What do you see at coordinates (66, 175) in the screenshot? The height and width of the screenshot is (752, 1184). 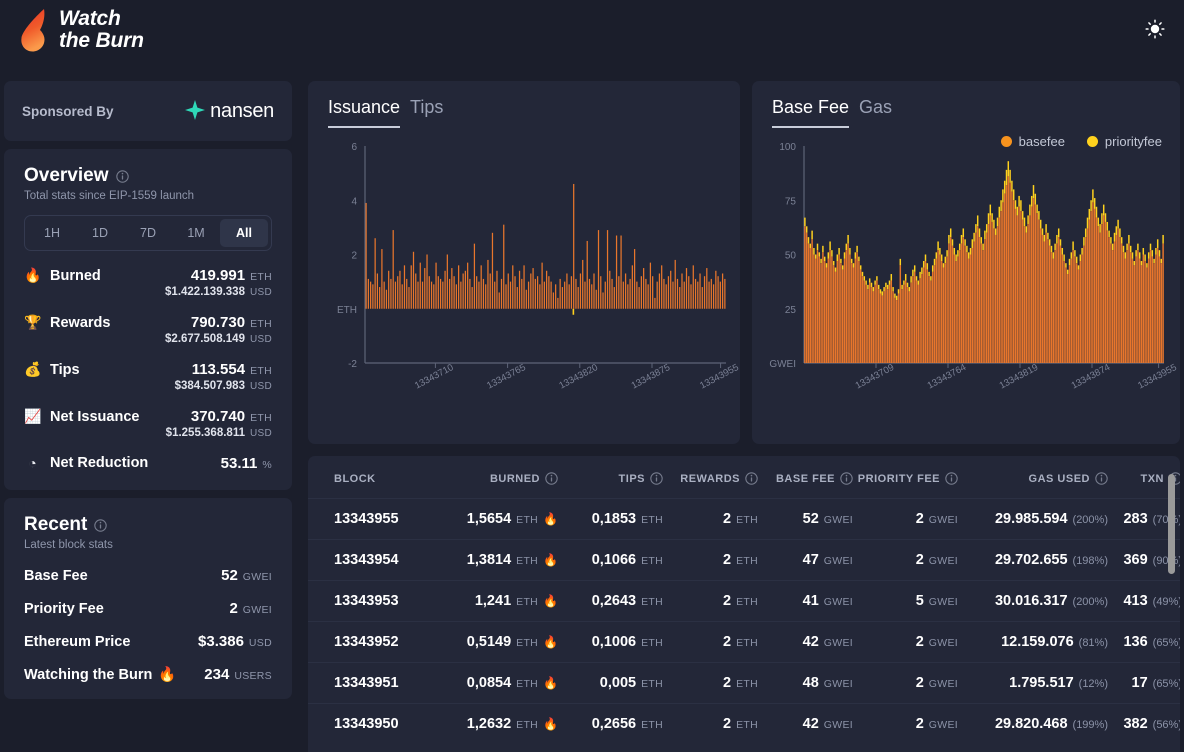 I see `overview-title: Overview` at bounding box center [66, 175].